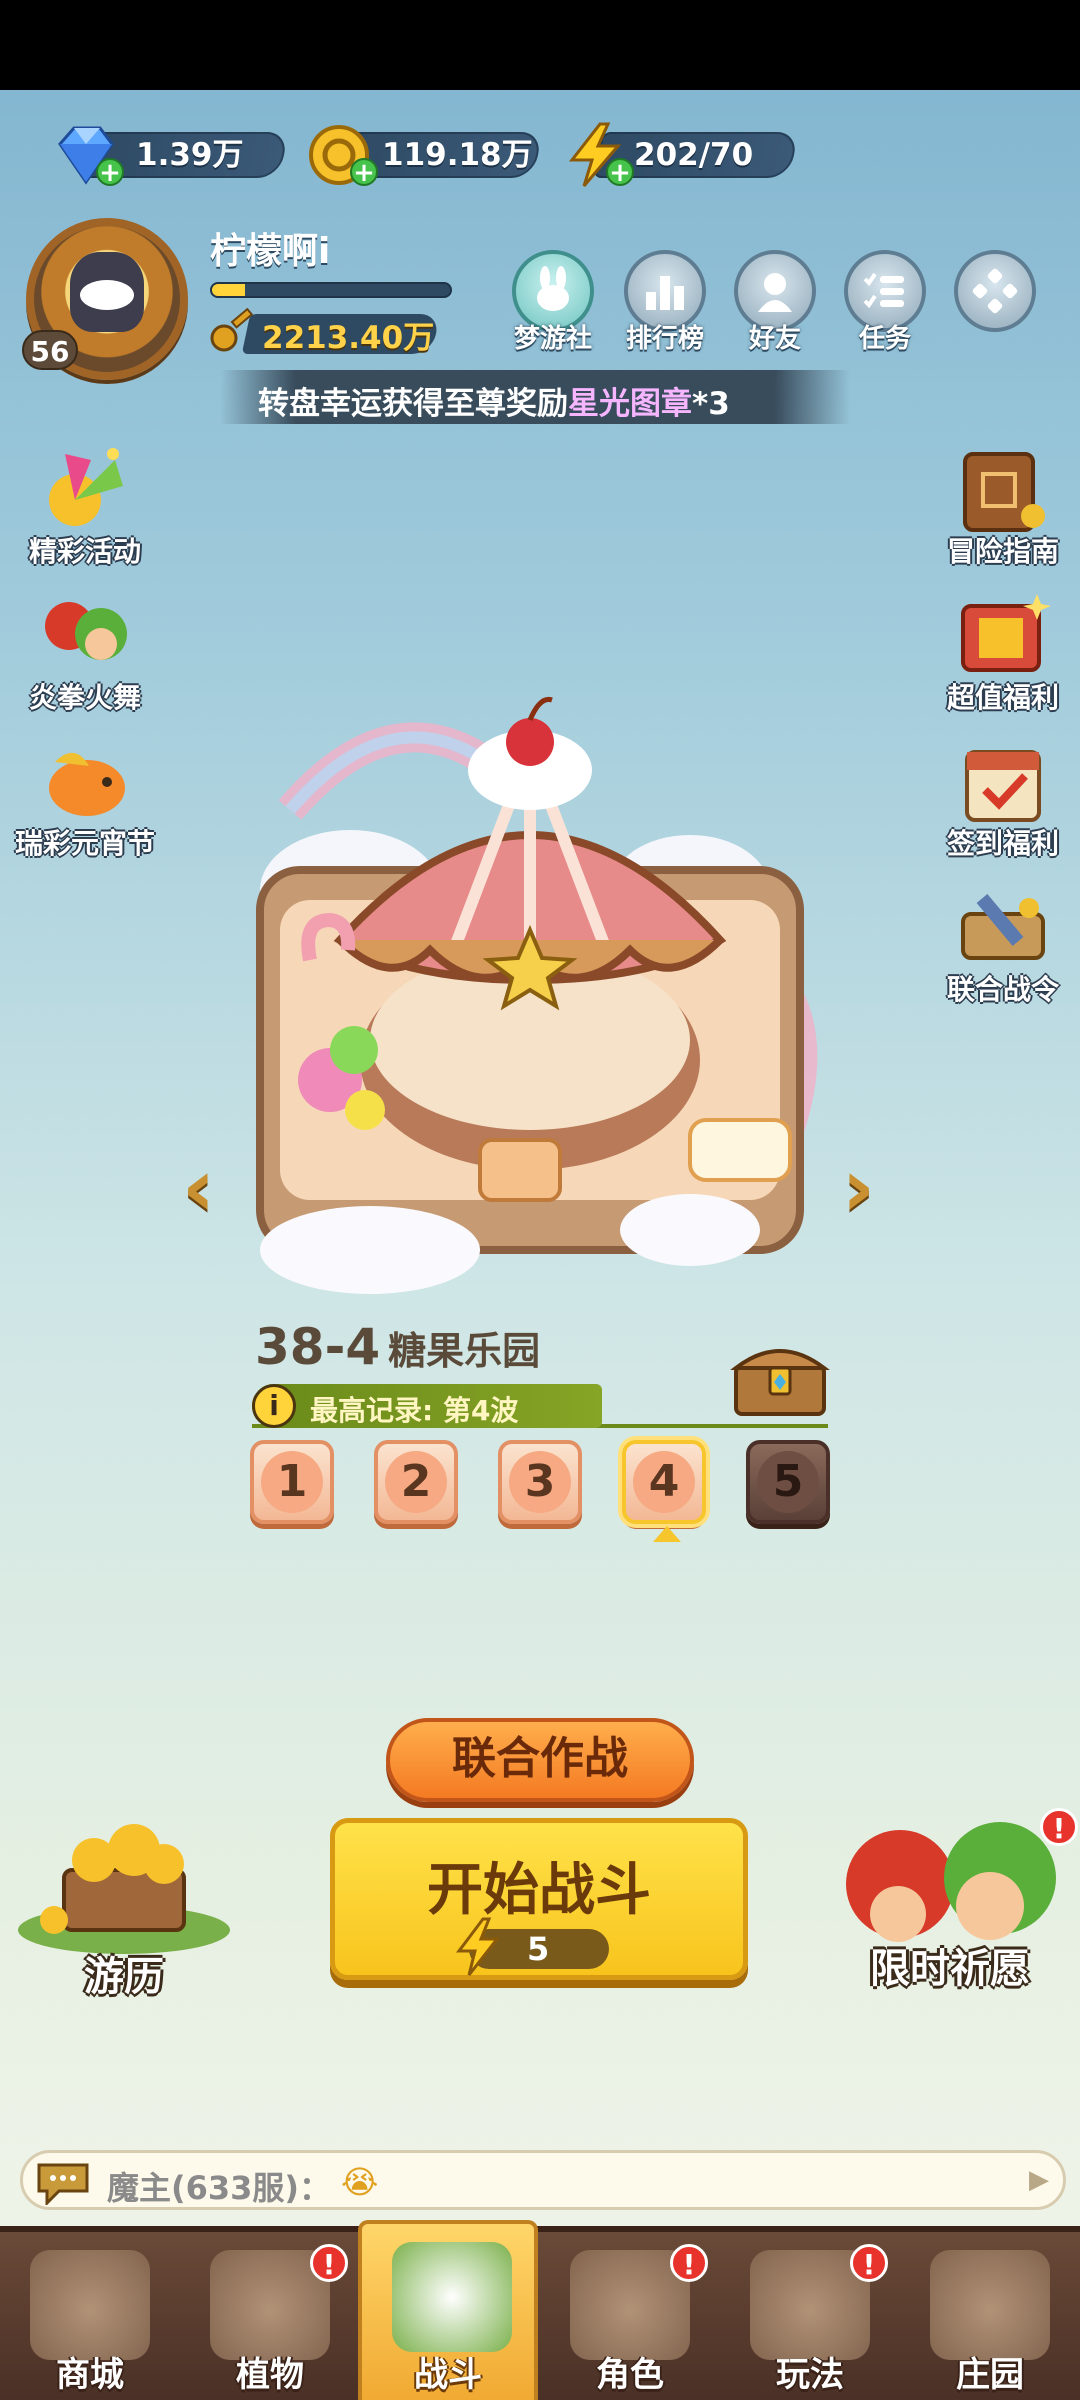  I want to click on side-label: 精彩活动, so click(84, 551).